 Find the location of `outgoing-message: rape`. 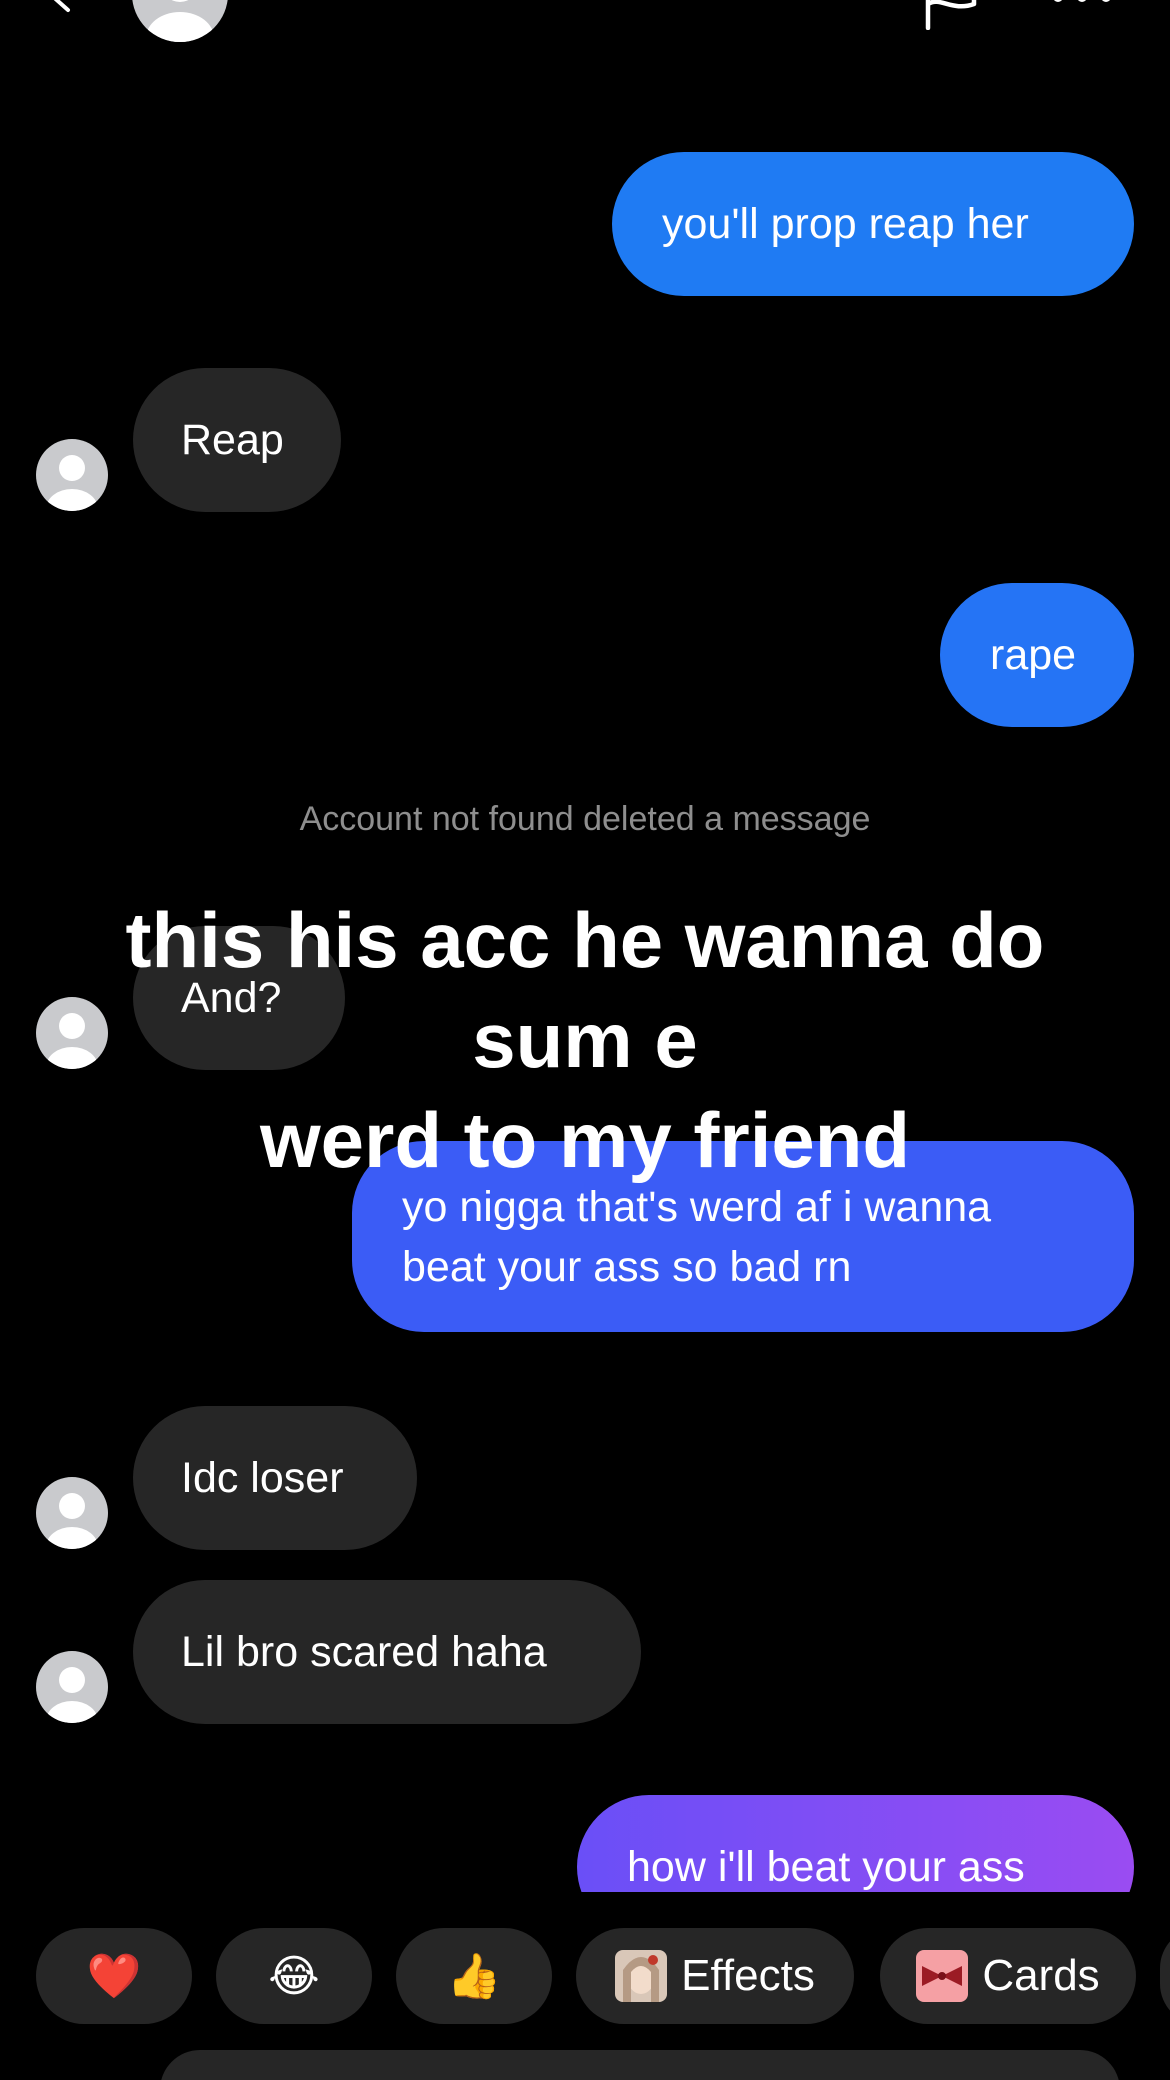

outgoing-message: rape is located at coordinates (1037, 655).